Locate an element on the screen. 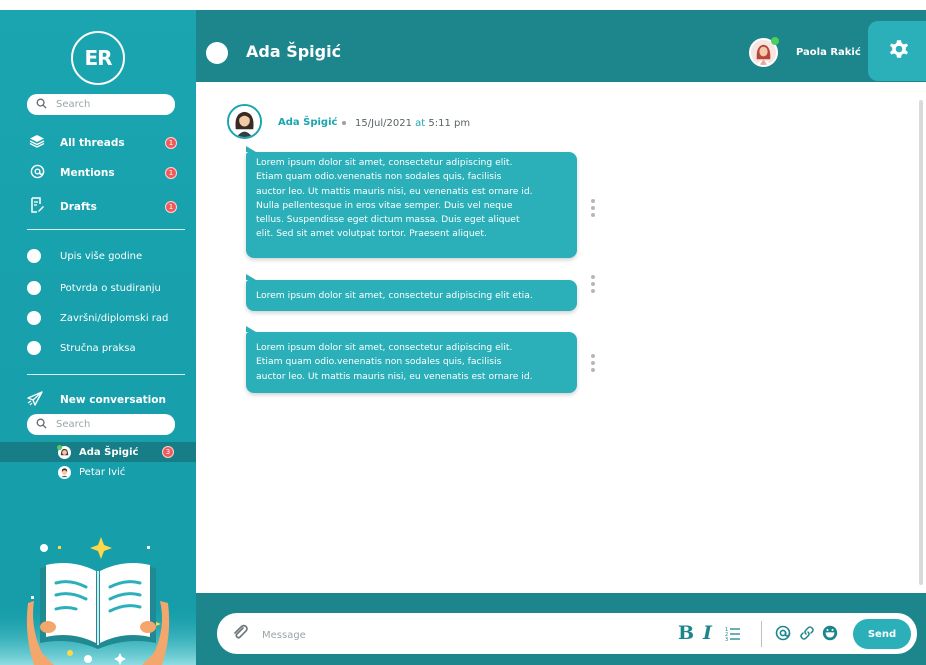  contacts-search is located at coordinates (101, 424).